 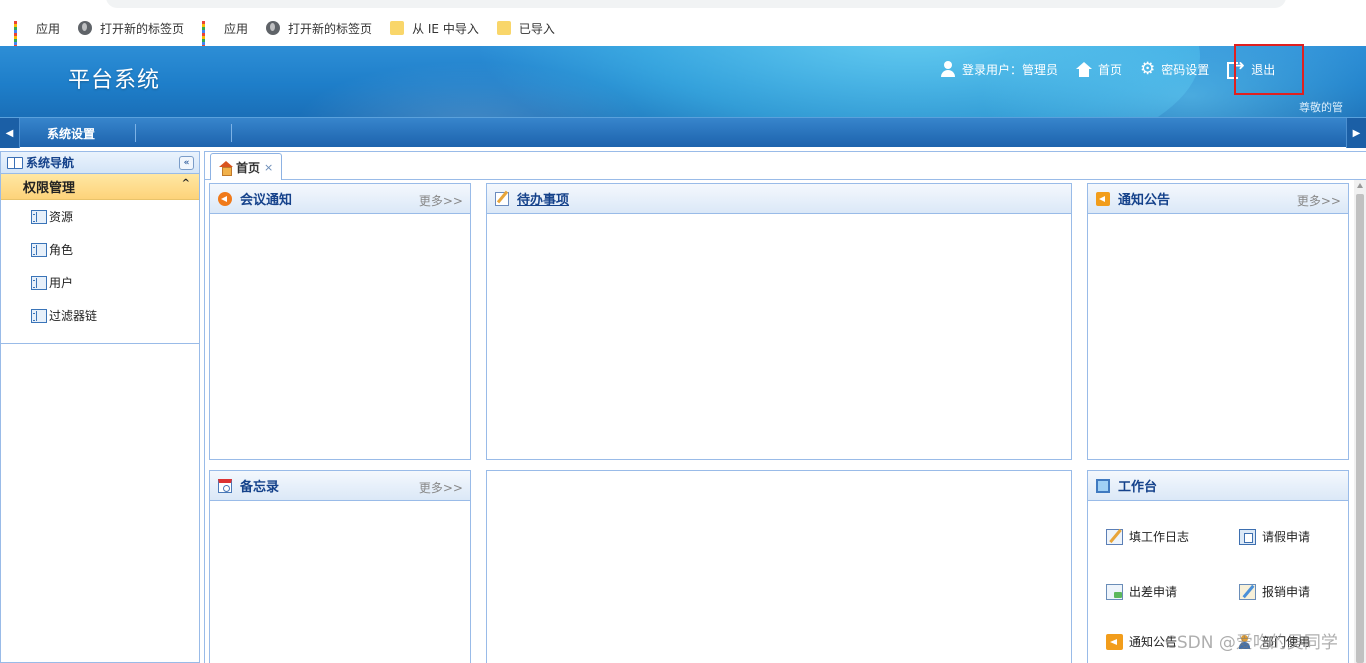 What do you see at coordinates (100, 282) in the screenshot?
I see `sidebar-item-users: 用户` at bounding box center [100, 282].